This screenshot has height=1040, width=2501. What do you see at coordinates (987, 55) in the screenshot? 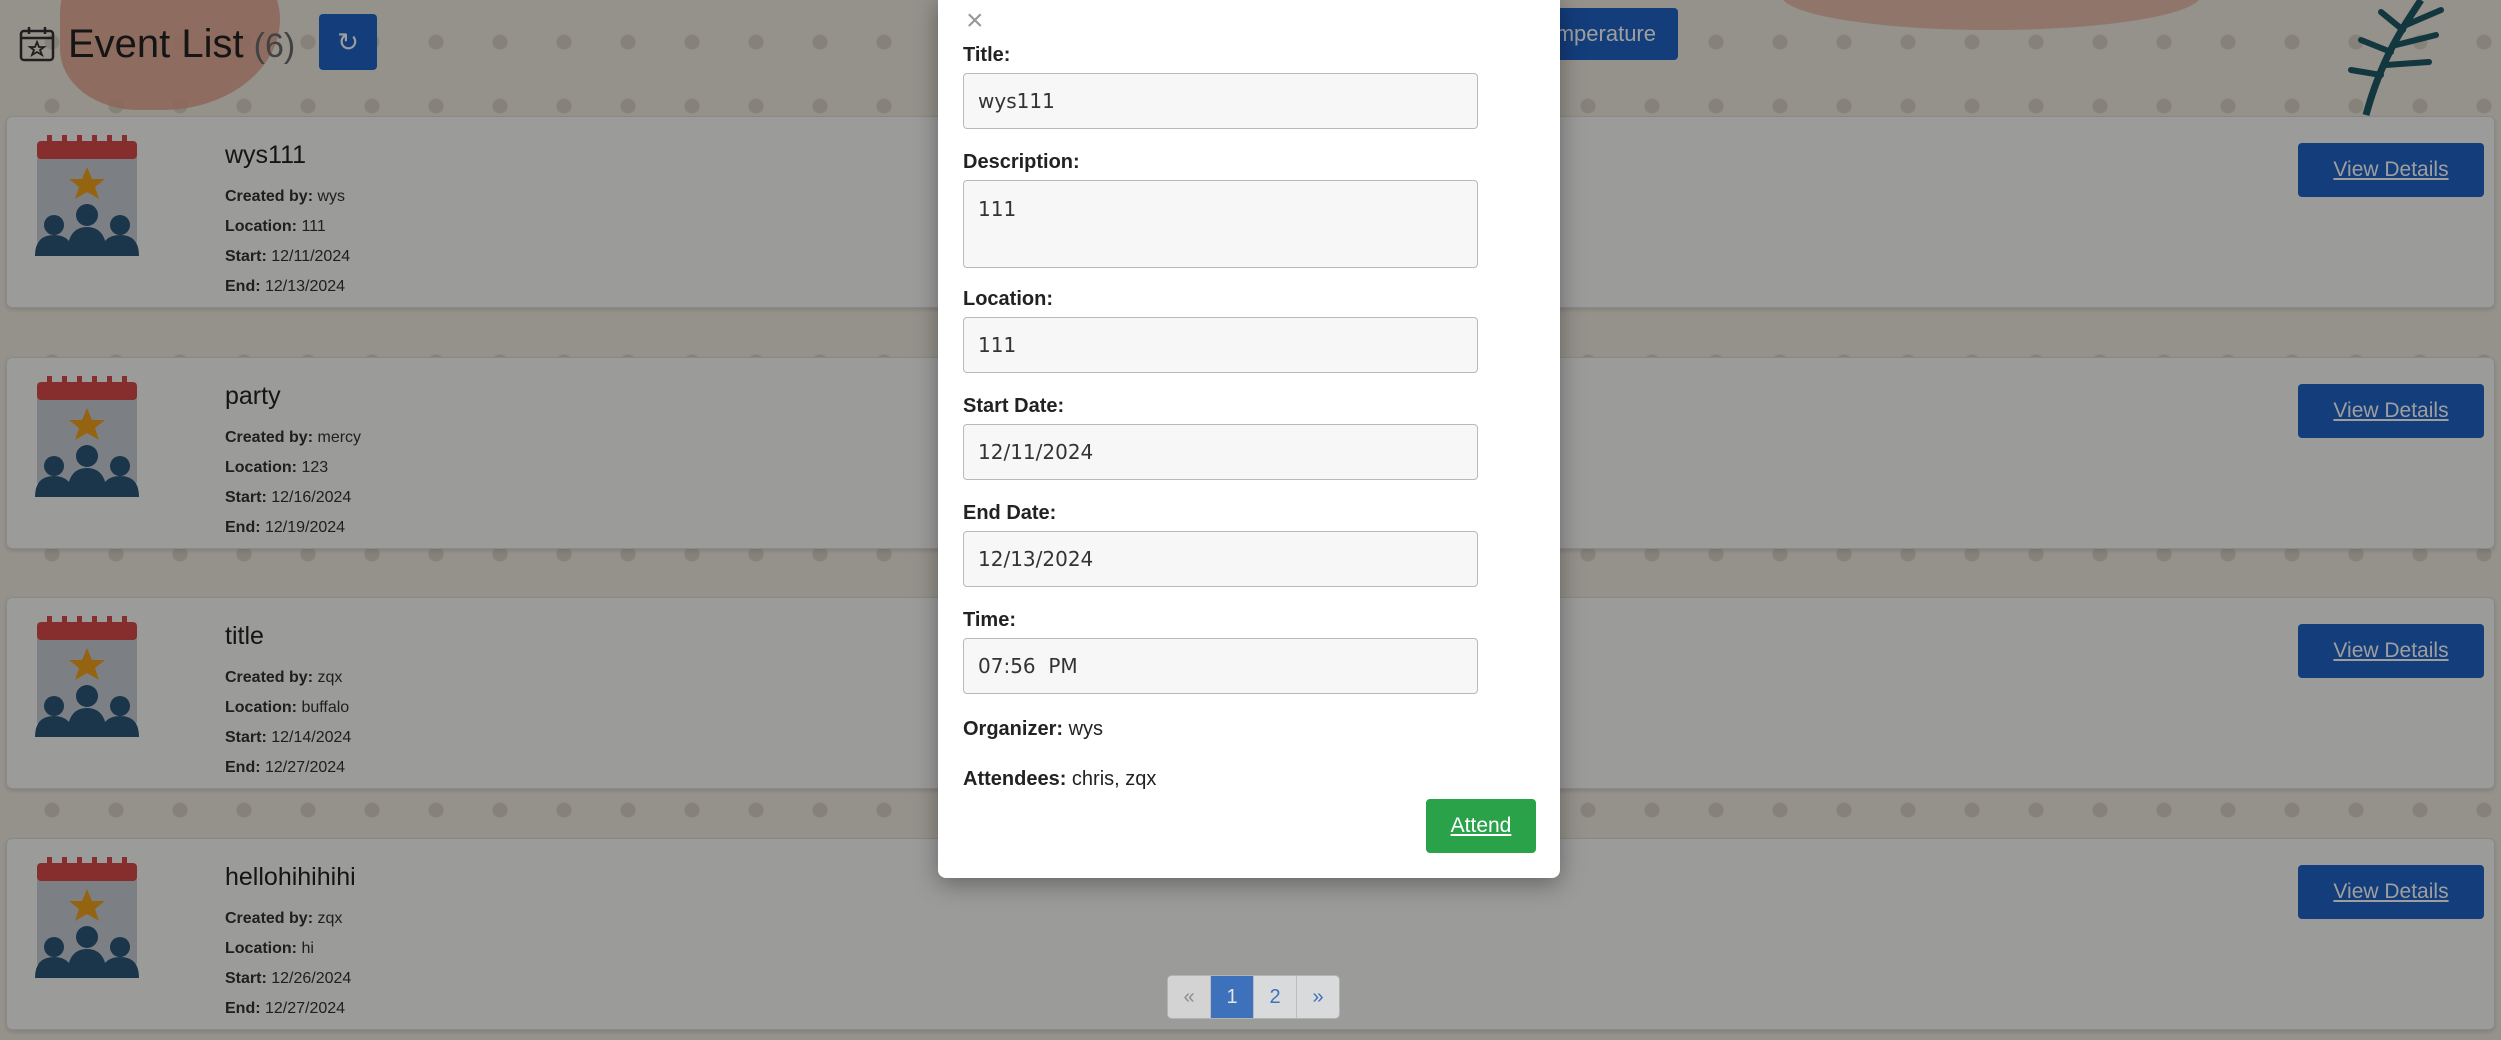
I see `title-label: Title:` at bounding box center [987, 55].